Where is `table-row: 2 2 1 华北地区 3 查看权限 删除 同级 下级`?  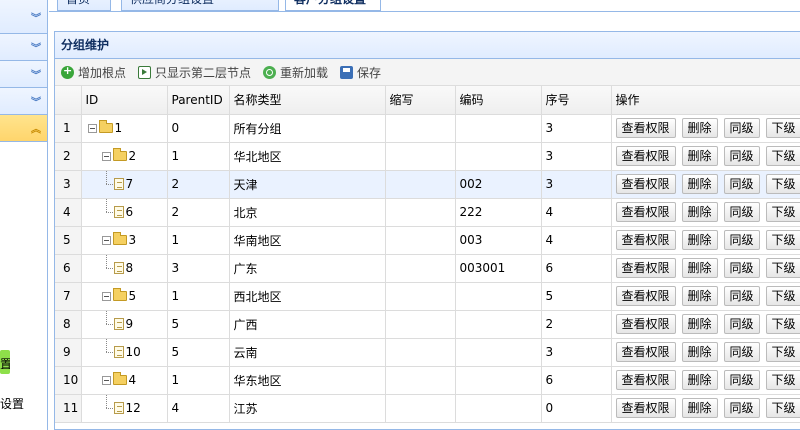 table-row: 2 2 1 华北地区 3 查看权限 删除 同级 下级 is located at coordinates (427, 156).